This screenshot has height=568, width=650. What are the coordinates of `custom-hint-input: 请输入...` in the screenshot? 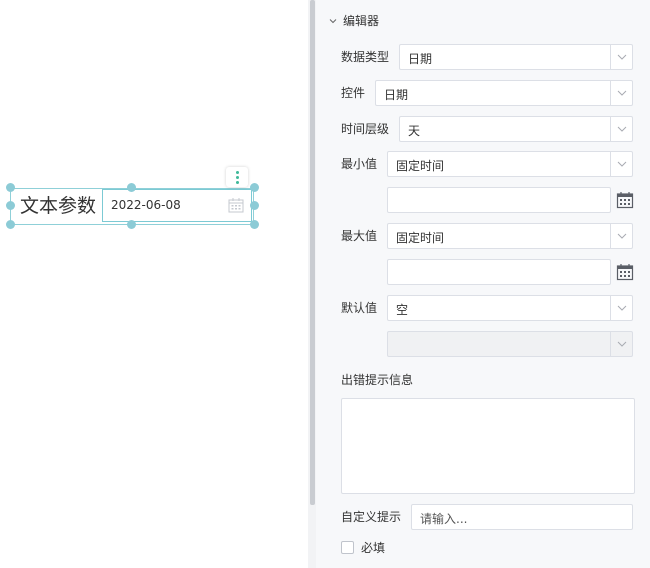 It's located at (522, 517).